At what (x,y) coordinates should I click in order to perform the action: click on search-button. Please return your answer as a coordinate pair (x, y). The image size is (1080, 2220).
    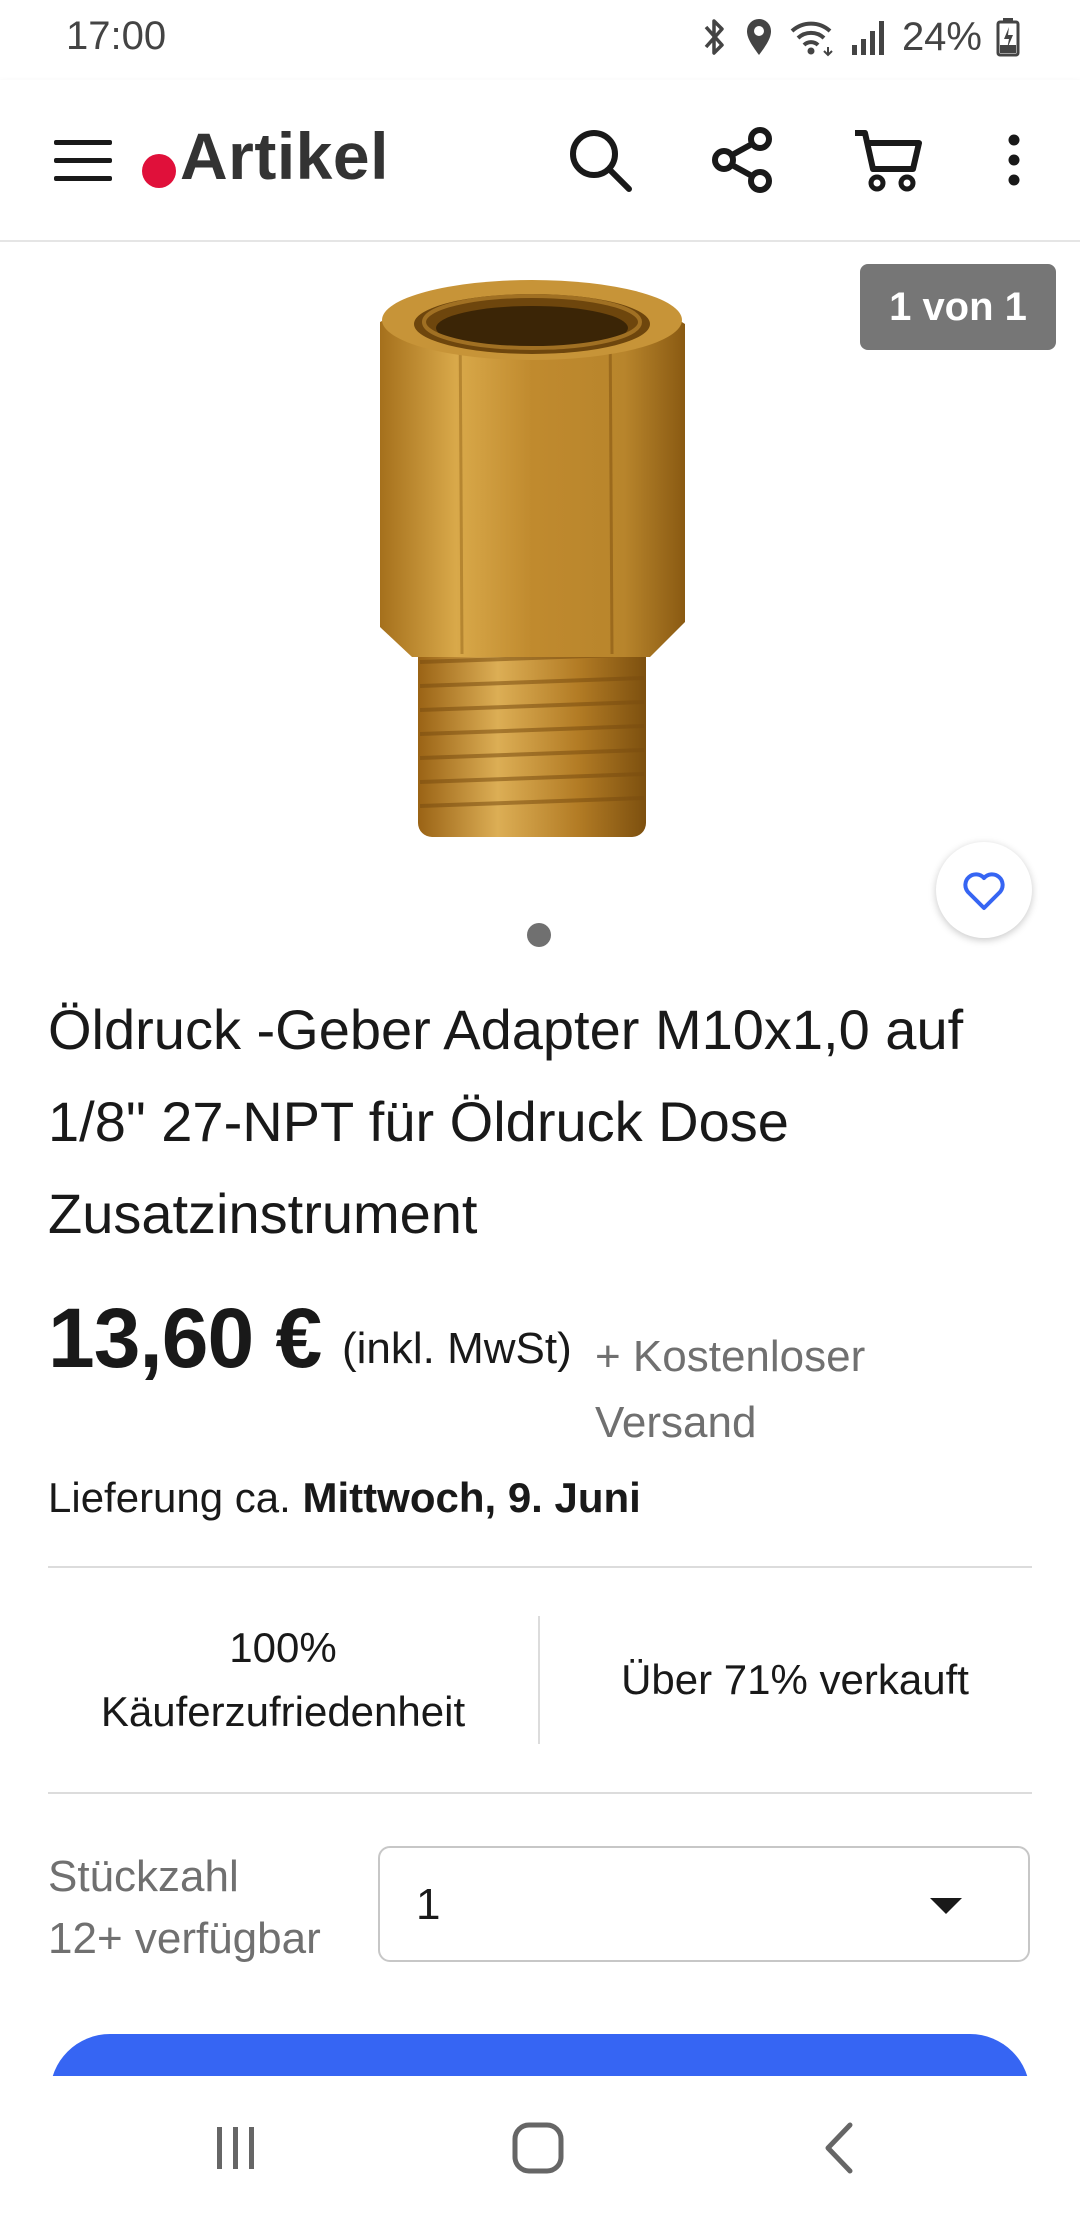
    Looking at the image, I should click on (600, 160).